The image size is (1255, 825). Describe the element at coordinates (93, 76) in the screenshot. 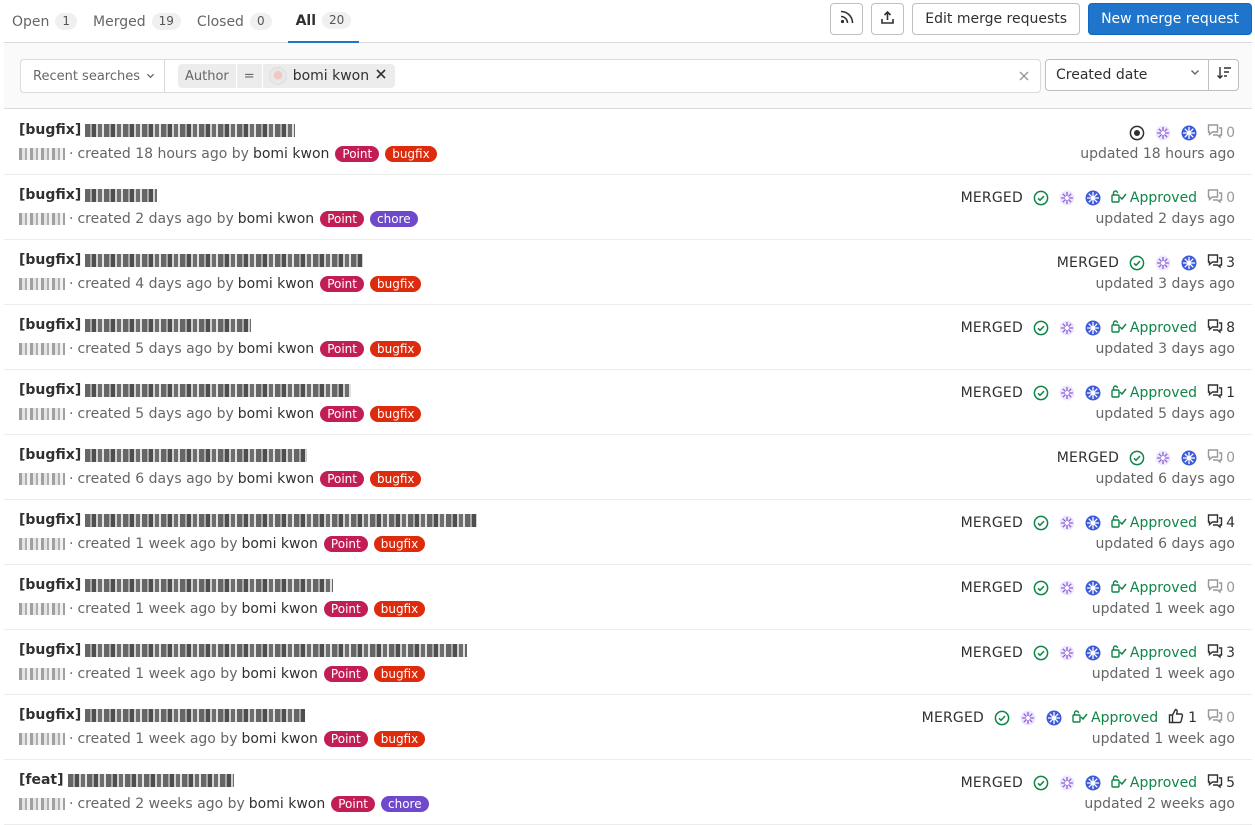

I see `recent-searches-dropdown: Recent searches` at that location.